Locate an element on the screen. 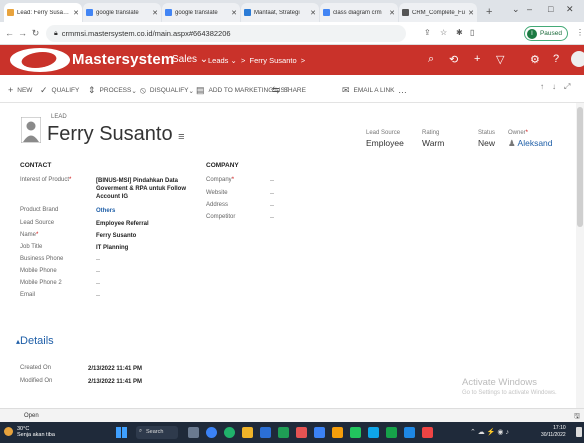 Image resolution: width=584 pixels, height=443 pixels. system-tray-icons: ⌃ ☁ ⚡ ◉ ♪ is located at coordinates (489, 432).